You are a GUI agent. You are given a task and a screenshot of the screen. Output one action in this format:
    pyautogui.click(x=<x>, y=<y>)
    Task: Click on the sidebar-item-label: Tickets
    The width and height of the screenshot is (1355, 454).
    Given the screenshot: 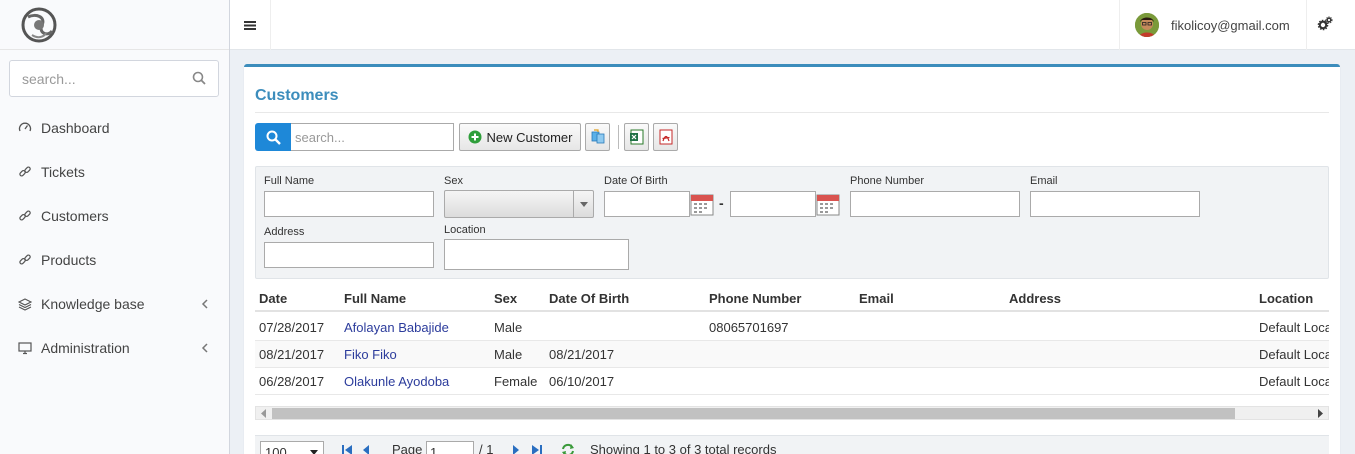 What is the action you would take?
    pyautogui.click(x=63, y=172)
    